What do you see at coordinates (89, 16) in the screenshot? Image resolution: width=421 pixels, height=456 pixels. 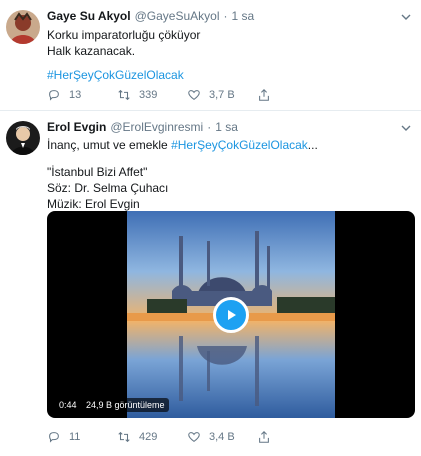 I see `author-name: Gaye Su Akyol` at bounding box center [89, 16].